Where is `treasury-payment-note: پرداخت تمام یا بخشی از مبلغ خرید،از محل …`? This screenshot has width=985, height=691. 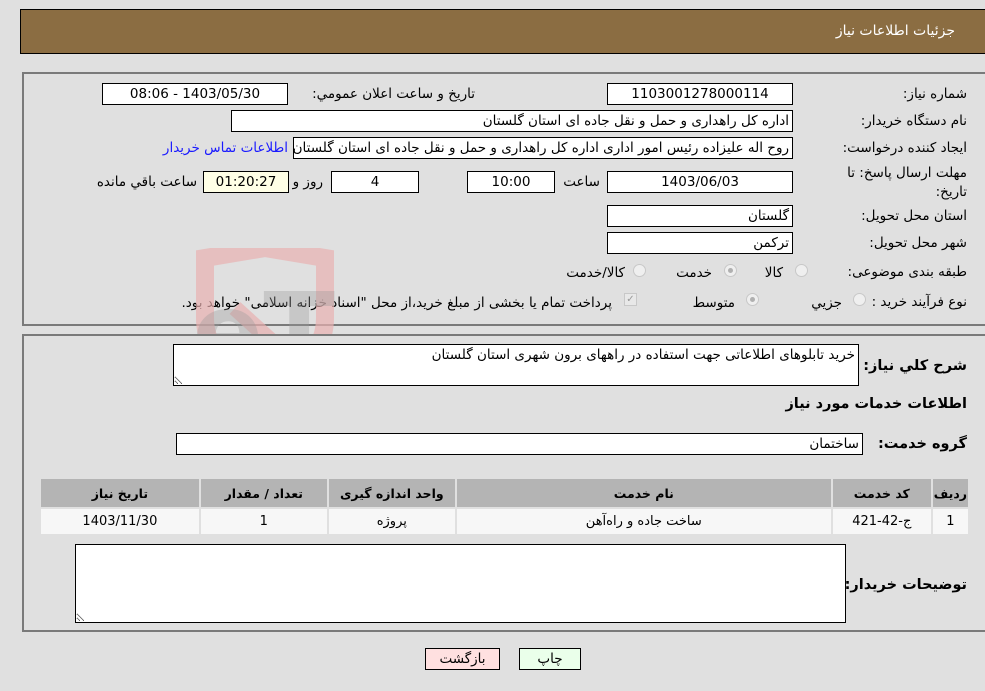
treasury-payment-note: پرداخت تمام یا بخشی از مبلغ خرید،از محل … is located at coordinates (396, 303).